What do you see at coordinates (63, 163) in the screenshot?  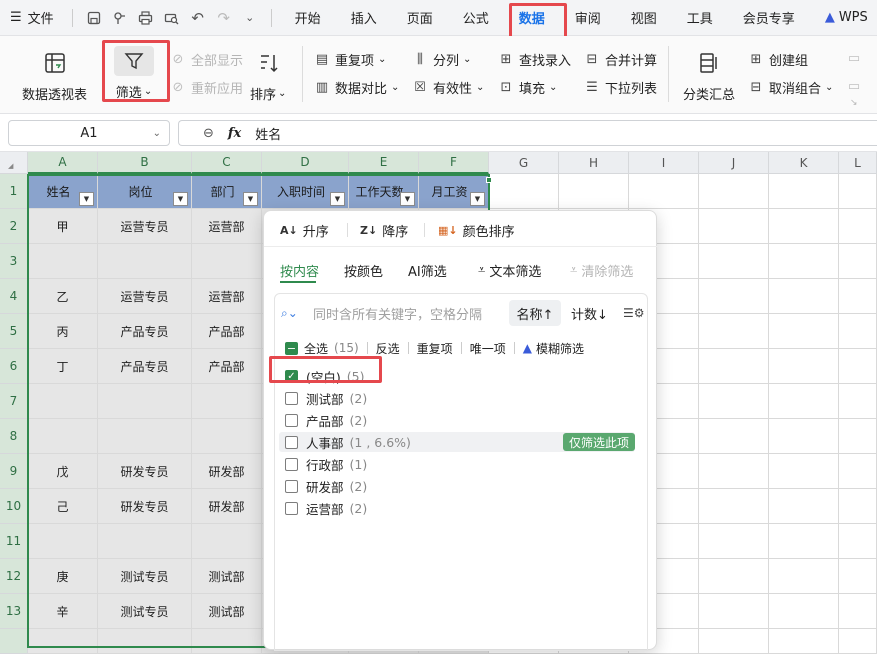 I see `column-header: A` at bounding box center [63, 163].